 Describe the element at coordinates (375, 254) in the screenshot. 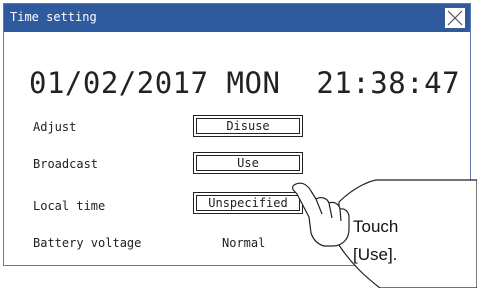

I see `callout-line-2: [Use].` at that location.